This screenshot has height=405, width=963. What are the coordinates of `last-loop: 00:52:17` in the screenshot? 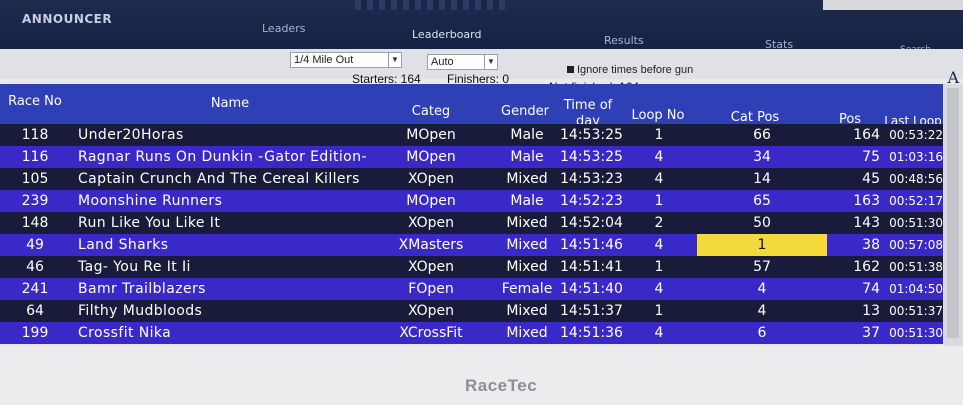 It's located at (916, 201).